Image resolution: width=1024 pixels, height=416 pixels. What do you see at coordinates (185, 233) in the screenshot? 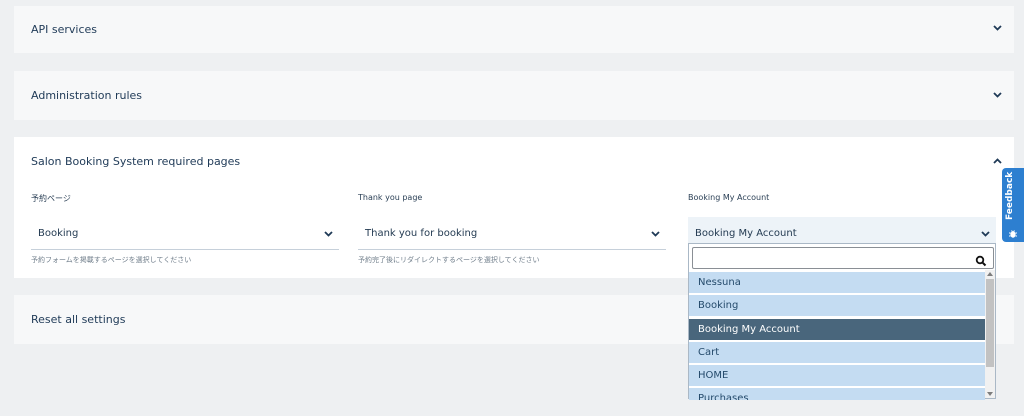
I see `booking-page-select: Booking` at bounding box center [185, 233].